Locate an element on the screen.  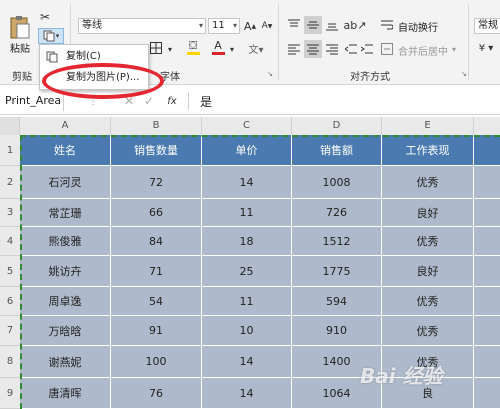
table-cell: 石河灵 is located at coordinates (65, 182).